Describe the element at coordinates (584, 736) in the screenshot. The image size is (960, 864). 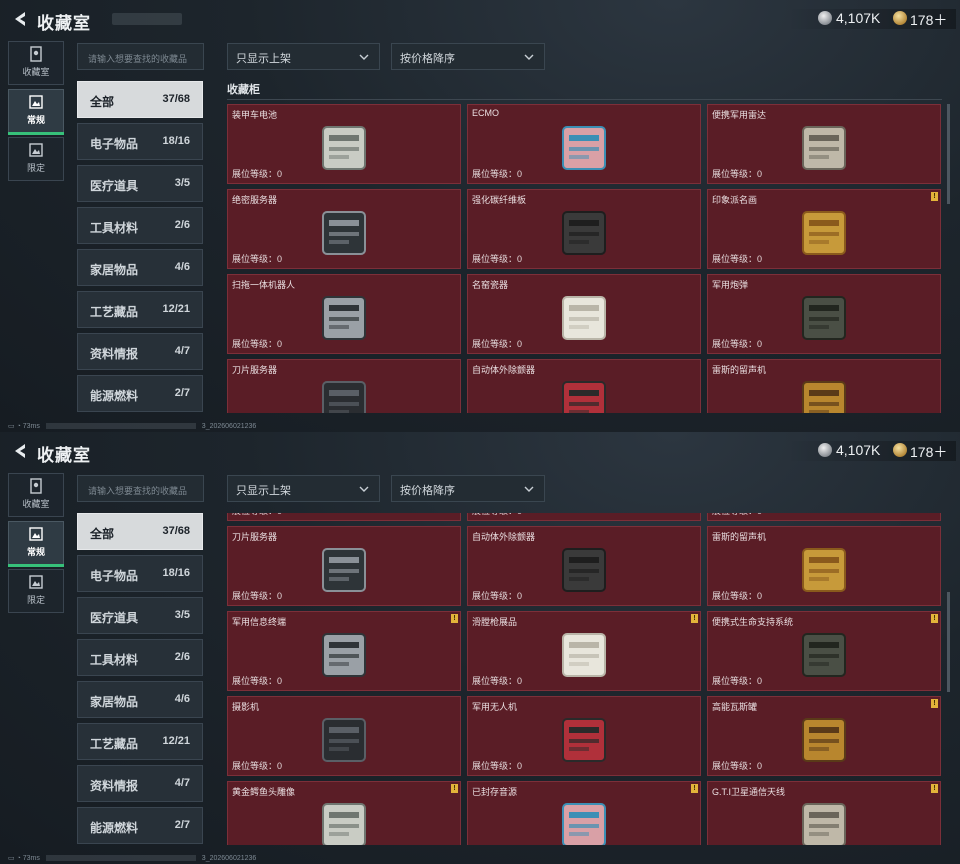
I see `collection-item-card: 军用无人机 展位等级：0` at that location.